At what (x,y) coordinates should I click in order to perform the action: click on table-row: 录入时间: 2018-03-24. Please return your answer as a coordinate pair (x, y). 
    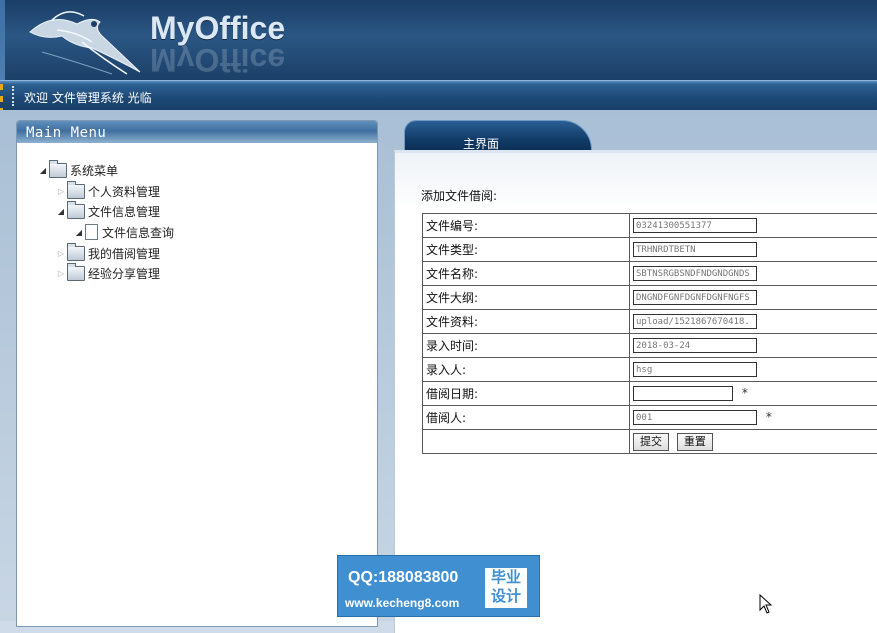
    Looking at the image, I should click on (650, 346).